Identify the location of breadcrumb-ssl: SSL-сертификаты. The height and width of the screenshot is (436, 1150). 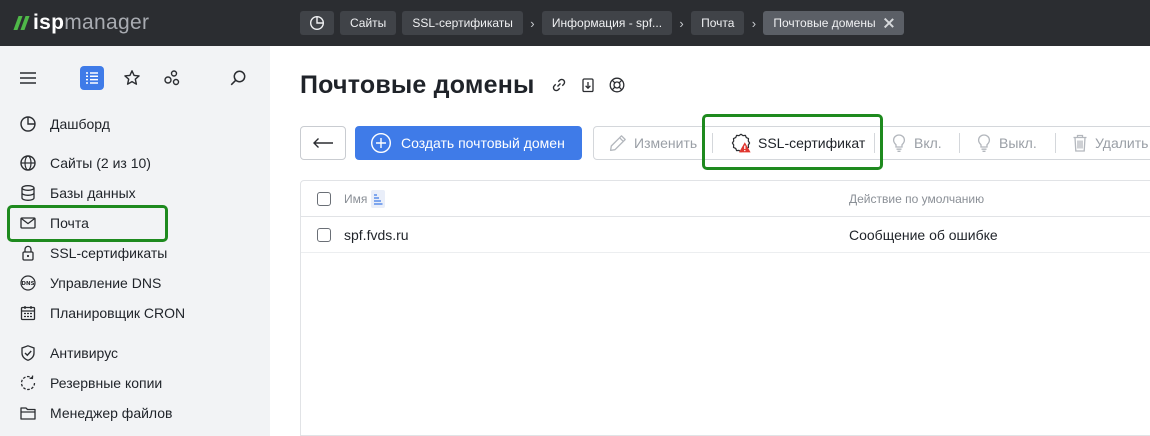
(462, 23).